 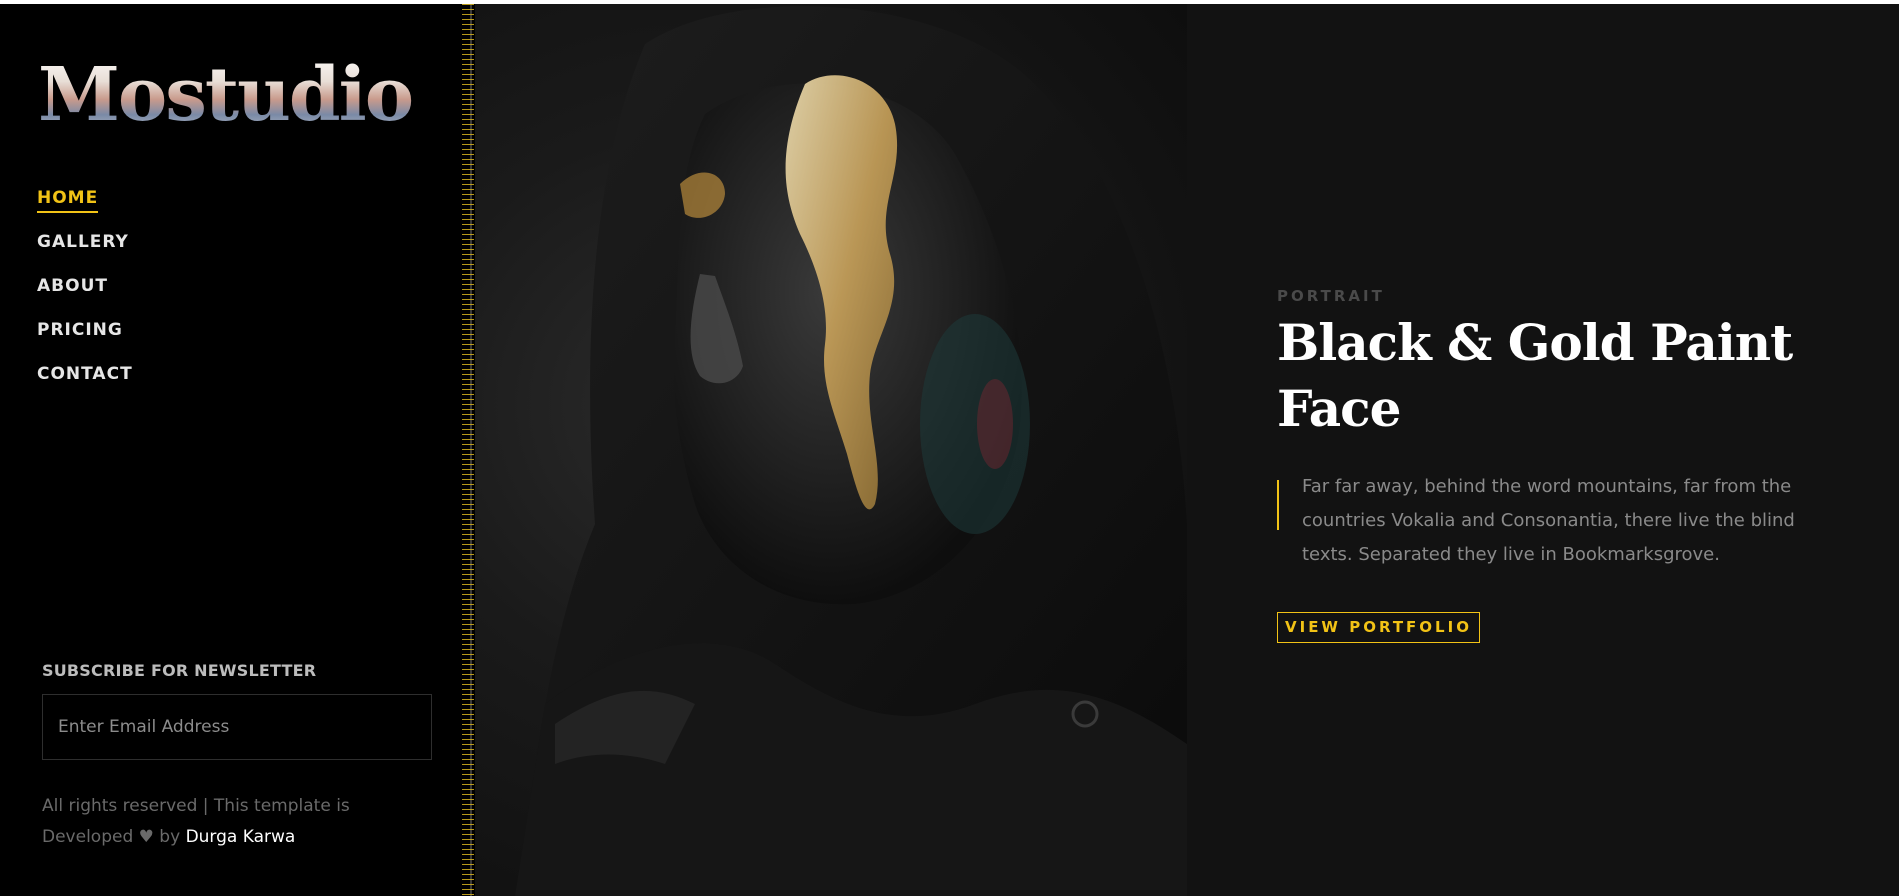 What do you see at coordinates (241, 837) in the screenshot?
I see `author-link: Durga Karwa` at bounding box center [241, 837].